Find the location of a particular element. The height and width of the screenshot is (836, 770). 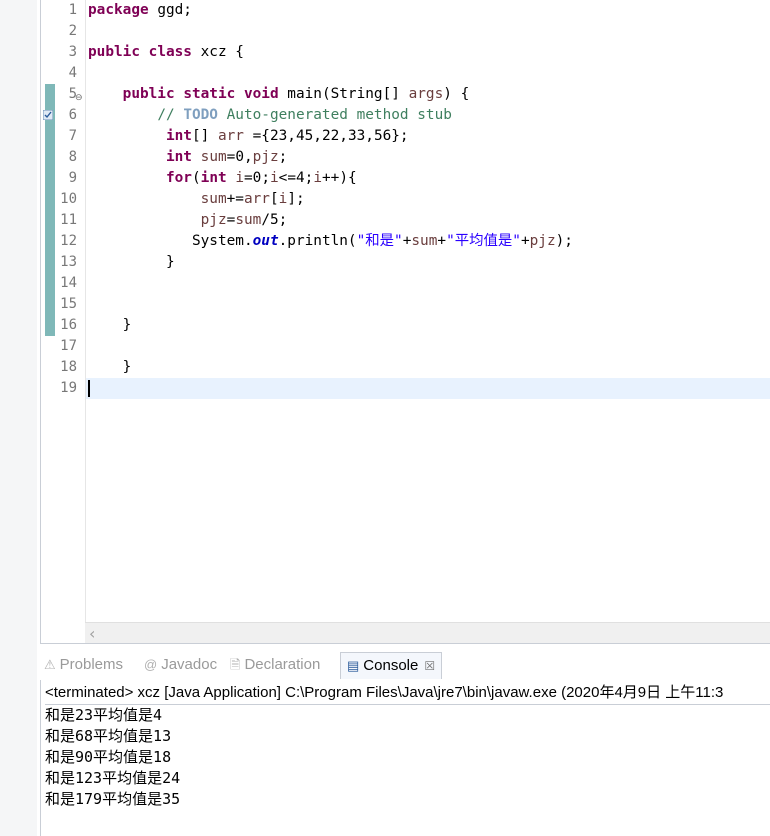

code-token: out is located at coordinates (265, 241).